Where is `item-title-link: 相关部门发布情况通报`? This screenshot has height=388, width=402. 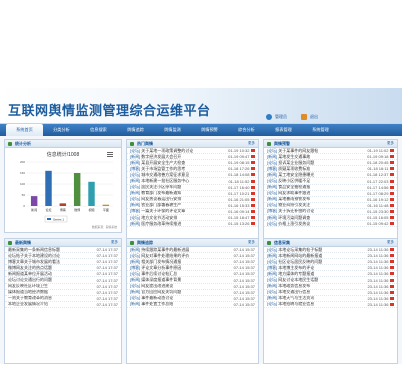 item-title-link: 相关部门发布情况通报 is located at coordinates (186, 261).